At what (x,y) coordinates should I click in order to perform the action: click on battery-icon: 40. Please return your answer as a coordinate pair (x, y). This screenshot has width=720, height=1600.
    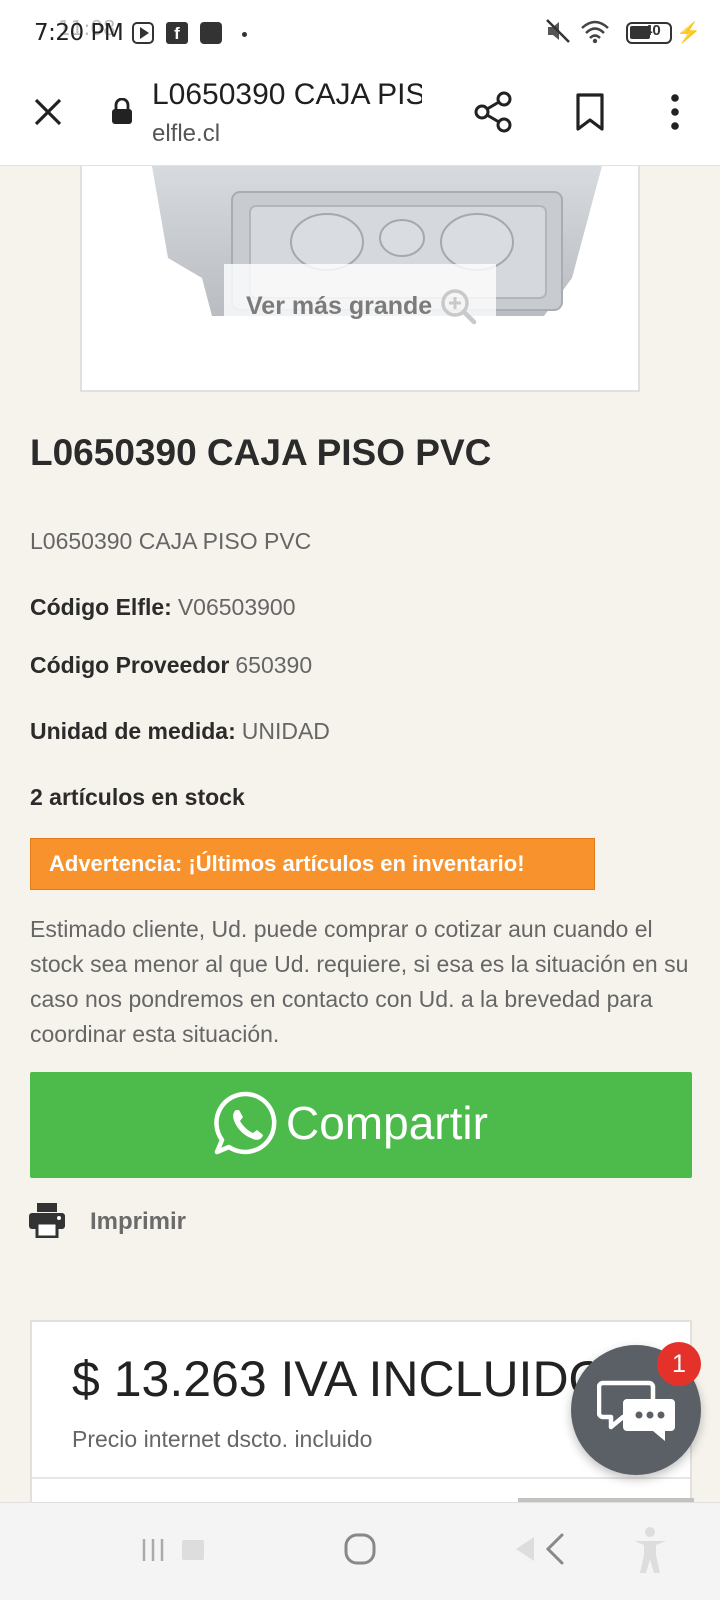
    Looking at the image, I should click on (649, 33).